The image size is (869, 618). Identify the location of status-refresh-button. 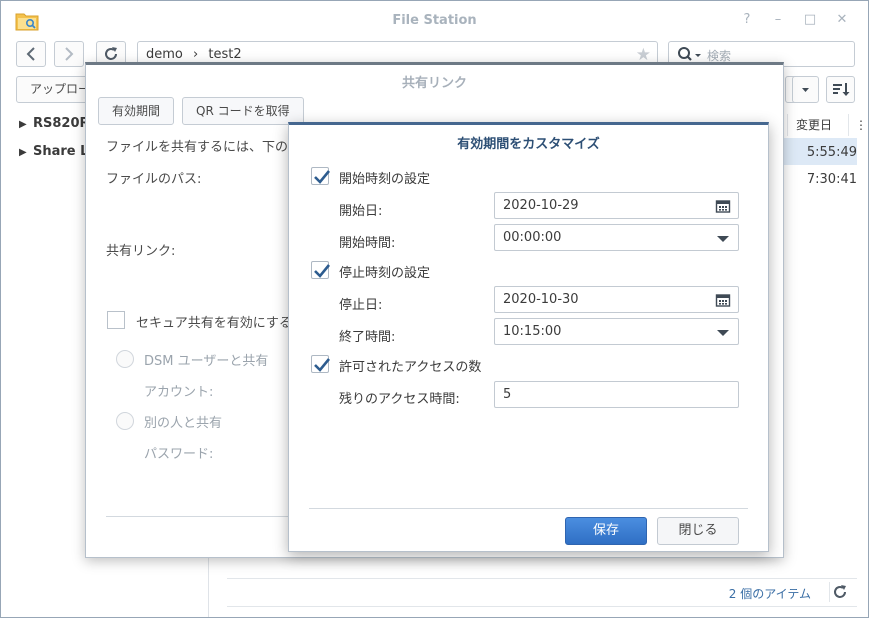
(839, 592).